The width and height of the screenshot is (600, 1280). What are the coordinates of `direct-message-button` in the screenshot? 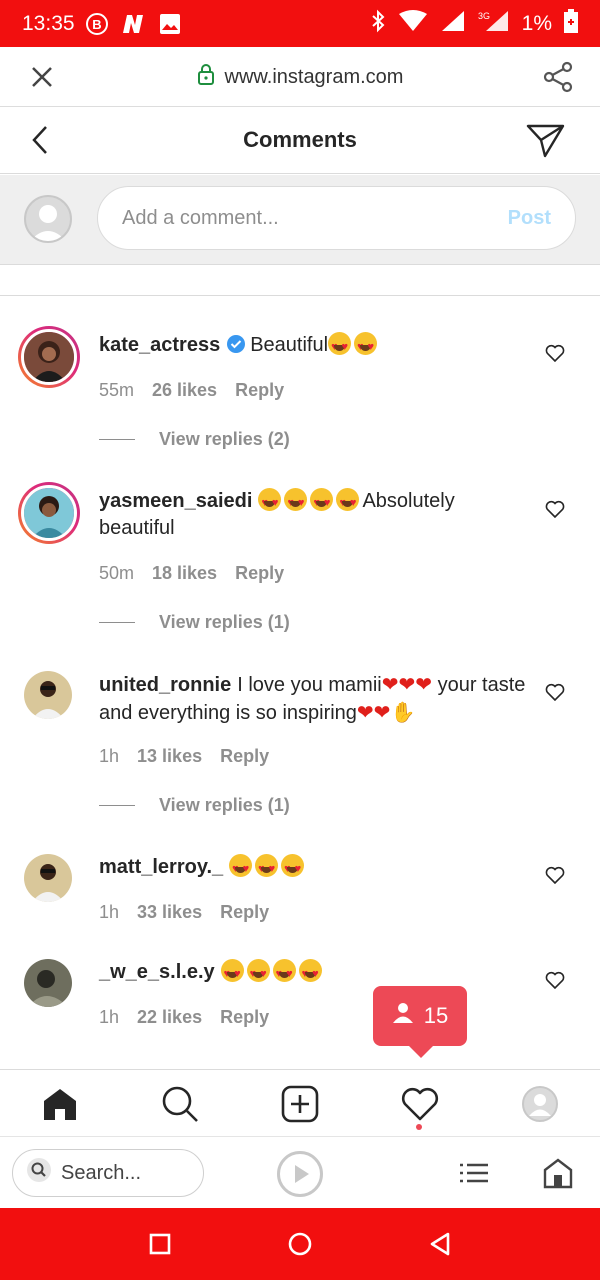 It's located at (546, 141).